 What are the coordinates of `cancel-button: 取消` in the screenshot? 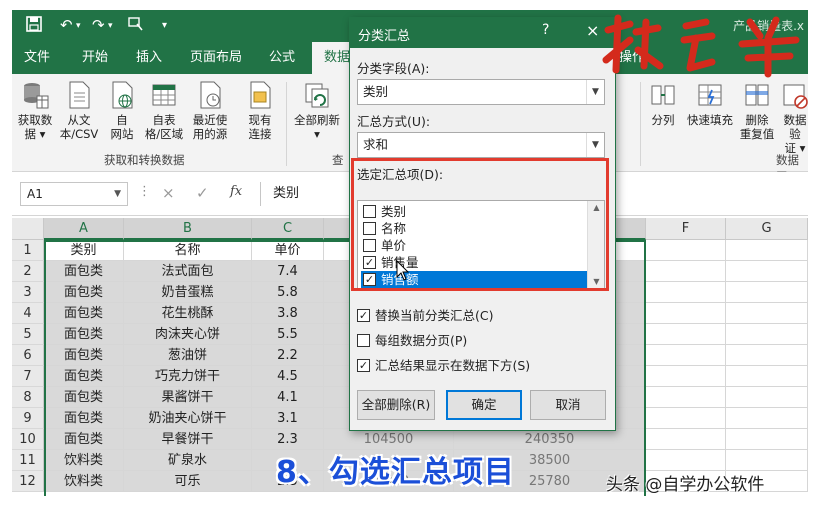 It's located at (568, 405).